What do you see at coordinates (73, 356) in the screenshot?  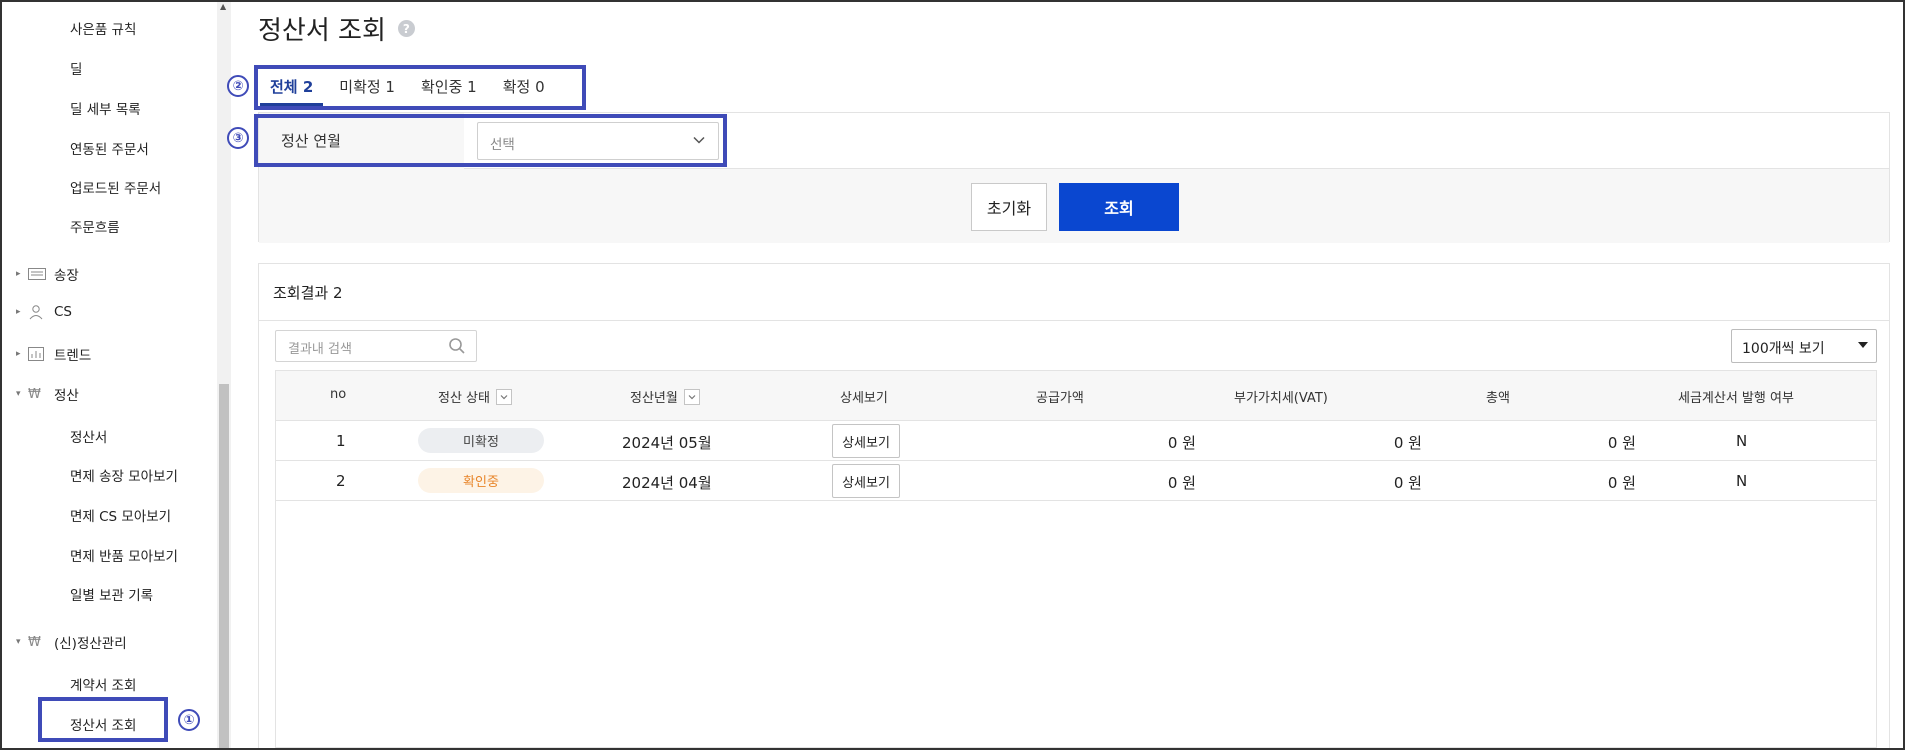 I see `sidebar-group-label: 트렌드` at bounding box center [73, 356].